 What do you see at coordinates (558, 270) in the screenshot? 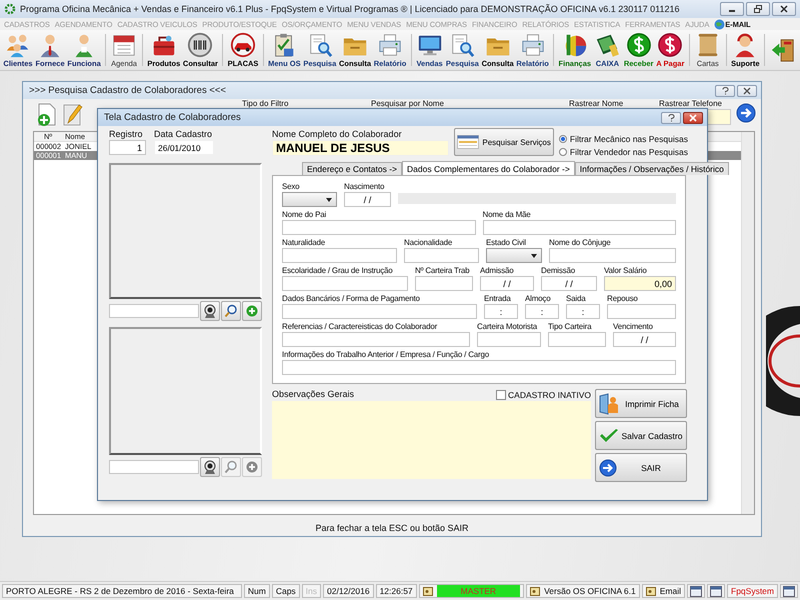
I see `field-label: Demissão` at bounding box center [558, 270].